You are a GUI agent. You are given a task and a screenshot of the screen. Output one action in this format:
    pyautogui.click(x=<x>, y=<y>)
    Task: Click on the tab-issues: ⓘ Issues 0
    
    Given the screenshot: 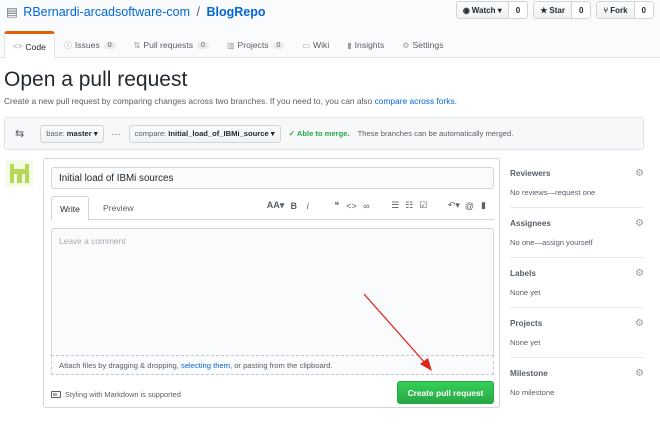 What is the action you would take?
    pyautogui.click(x=90, y=44)
    